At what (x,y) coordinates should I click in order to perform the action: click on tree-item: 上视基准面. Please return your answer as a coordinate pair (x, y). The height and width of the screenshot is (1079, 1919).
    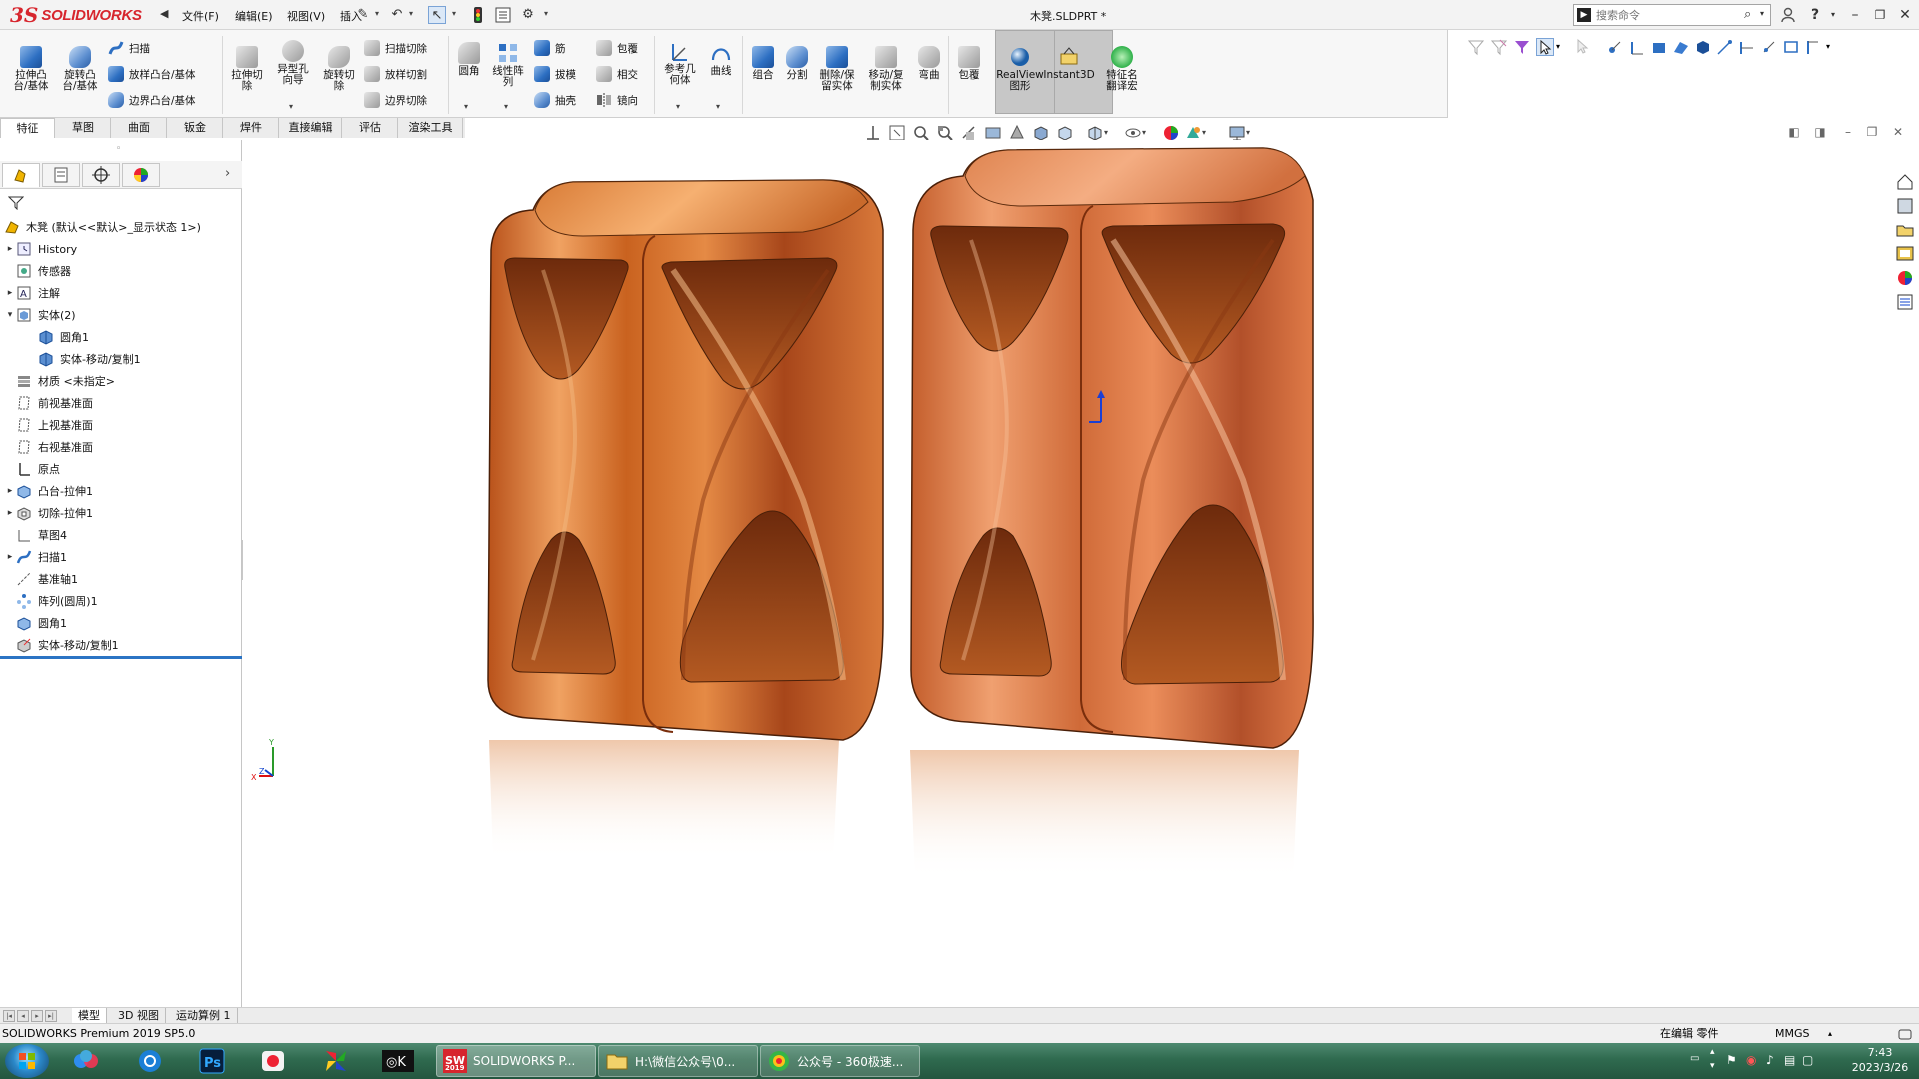
    Looking at the image, I should click on (121, 425).